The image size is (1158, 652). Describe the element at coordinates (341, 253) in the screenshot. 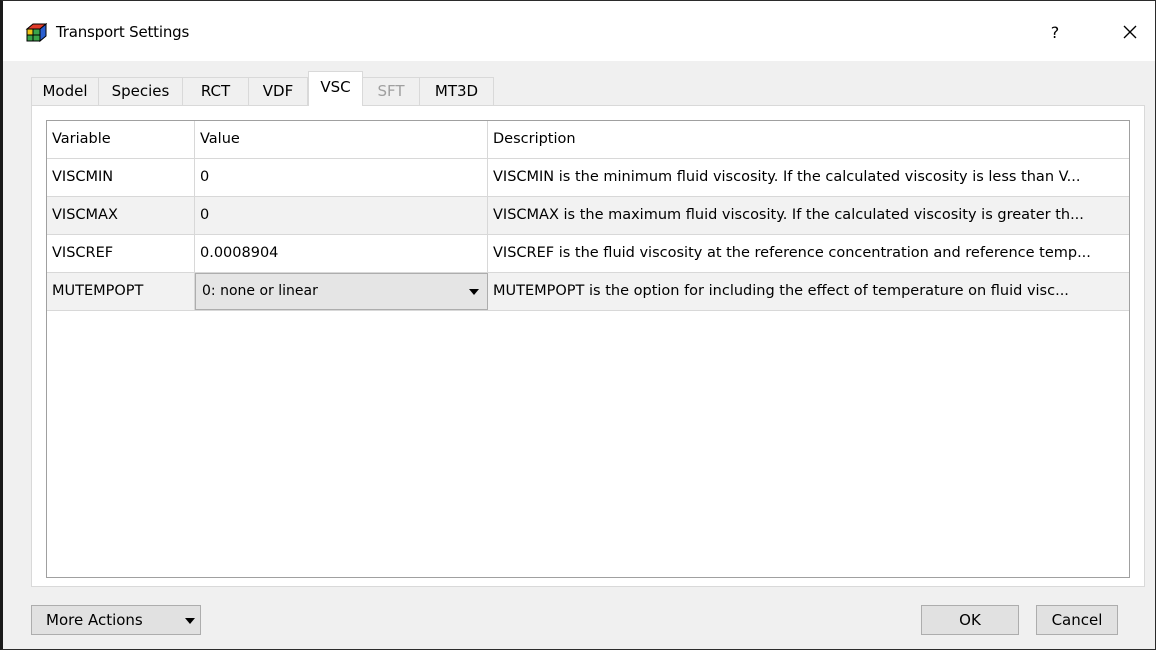

I see `value-cell: 0.0008904` at that location.